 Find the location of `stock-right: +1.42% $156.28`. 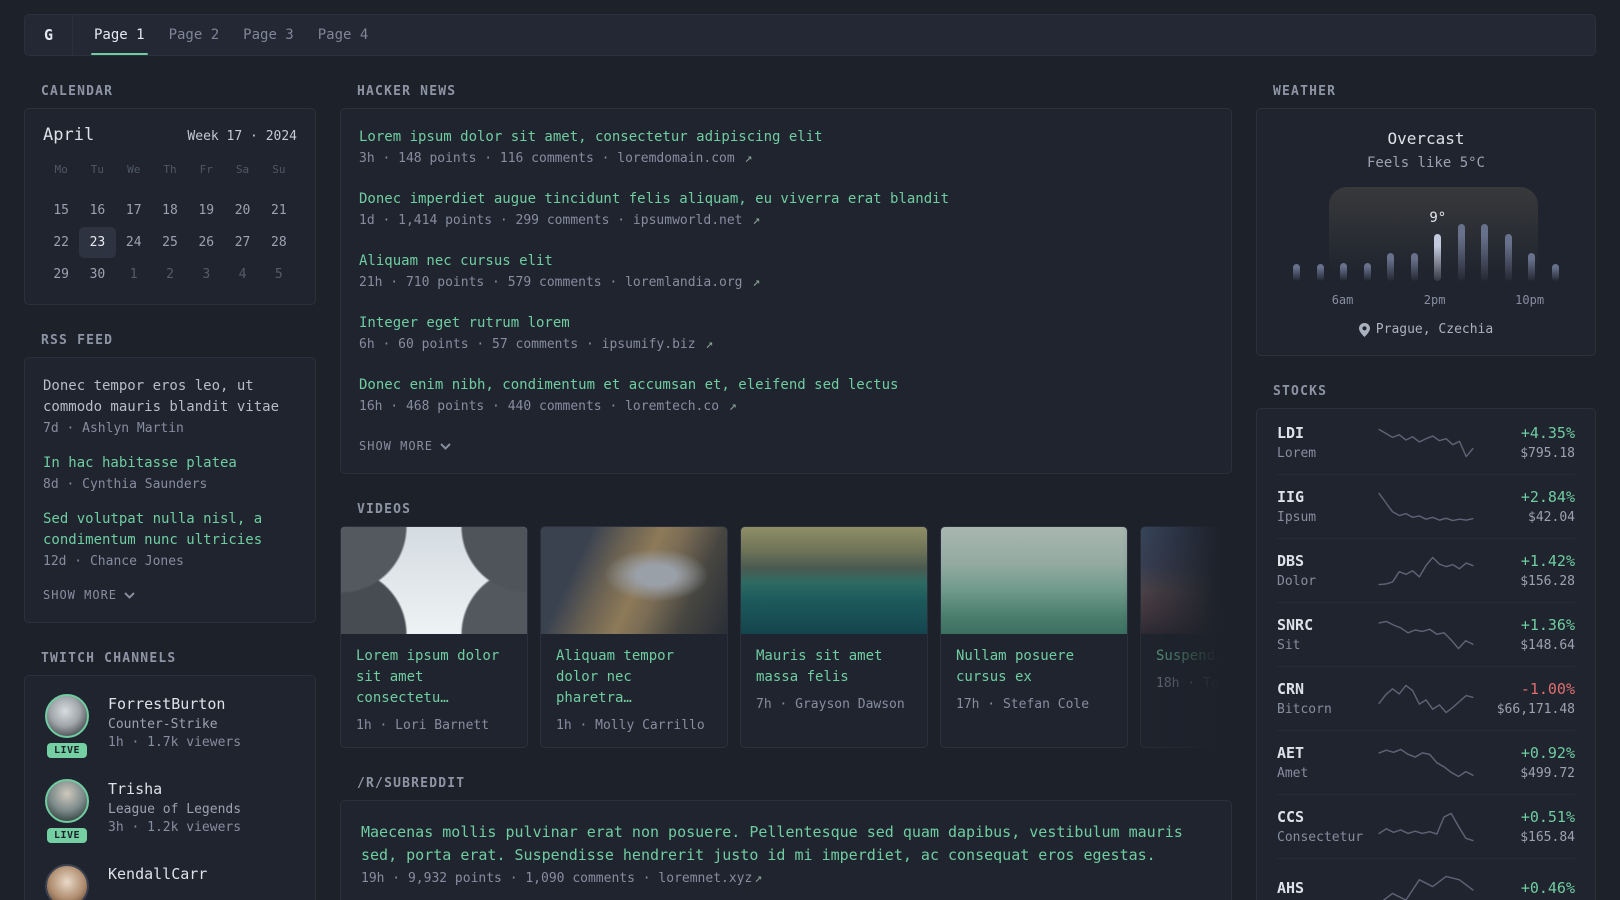

stock-right: +1.42% $156.28 is located at coordinates (1529, 570).